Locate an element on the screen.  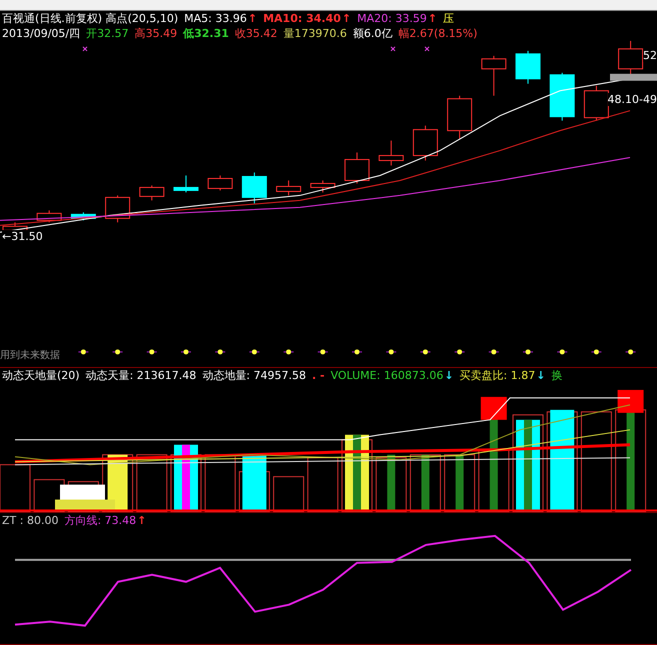
indicator-value: MA5: 33.96 is located at coordinates (215, 19).